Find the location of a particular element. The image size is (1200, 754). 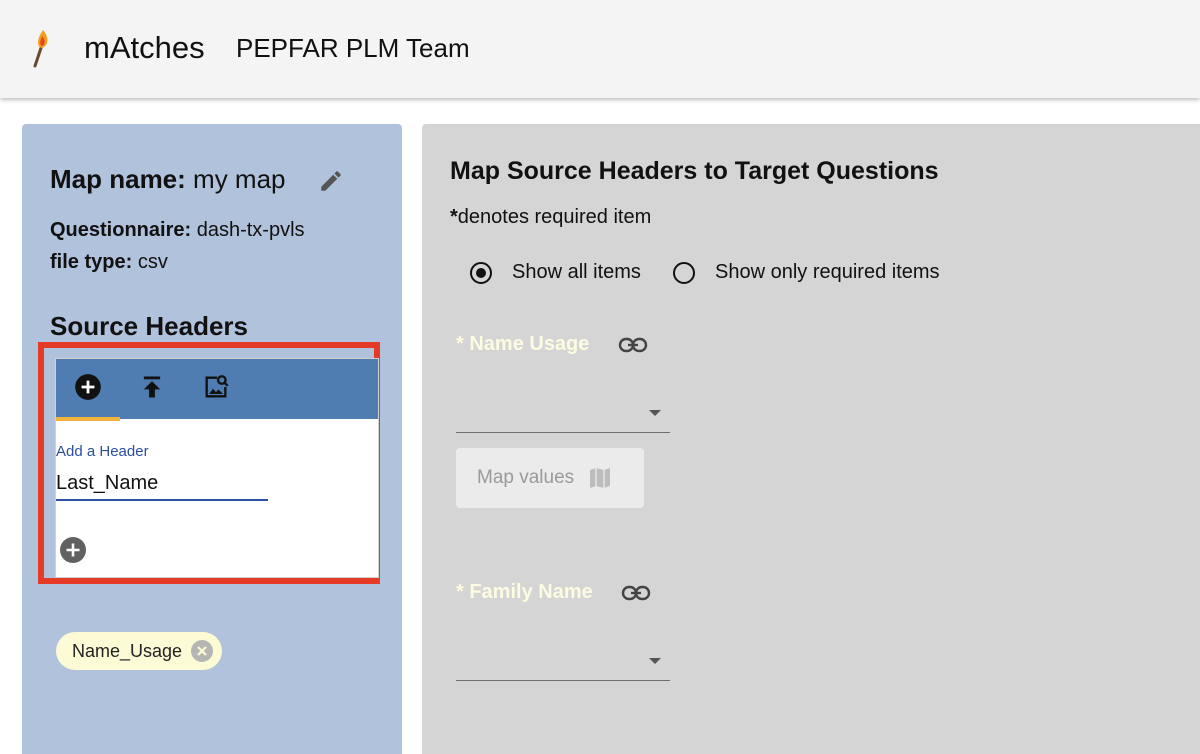

tab-upload-headers is located at coordinates (152, 389).